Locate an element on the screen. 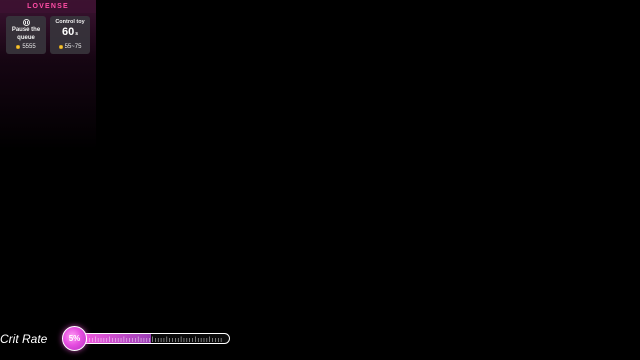 The image size is (640, 360). crit-rate-ticks is located at coordinates (152, 339).